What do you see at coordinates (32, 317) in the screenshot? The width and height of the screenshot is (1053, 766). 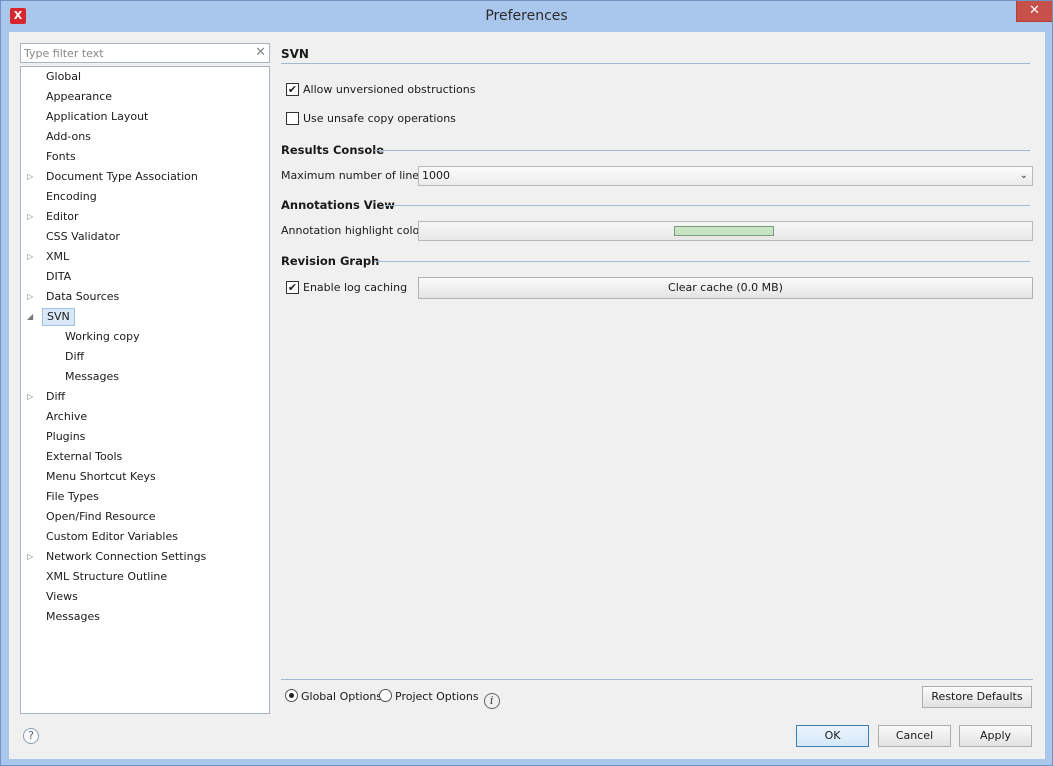 I see `expanded-arrow-icon: ◢` at bounding box center [32, 317].